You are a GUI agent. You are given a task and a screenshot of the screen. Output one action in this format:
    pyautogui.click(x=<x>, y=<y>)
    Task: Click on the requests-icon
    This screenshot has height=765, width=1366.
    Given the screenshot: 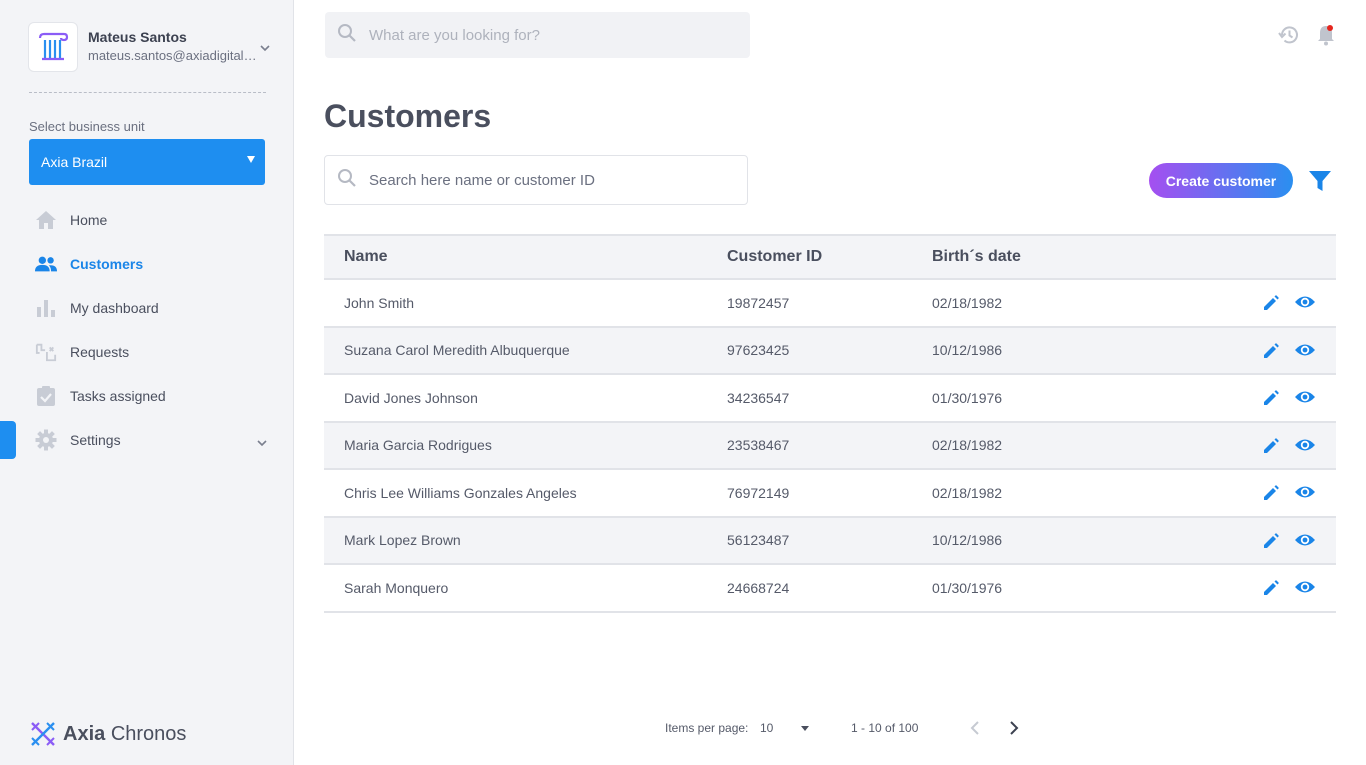 What is the action you would take?
    pyautogui.click(x=46, y=352)
    